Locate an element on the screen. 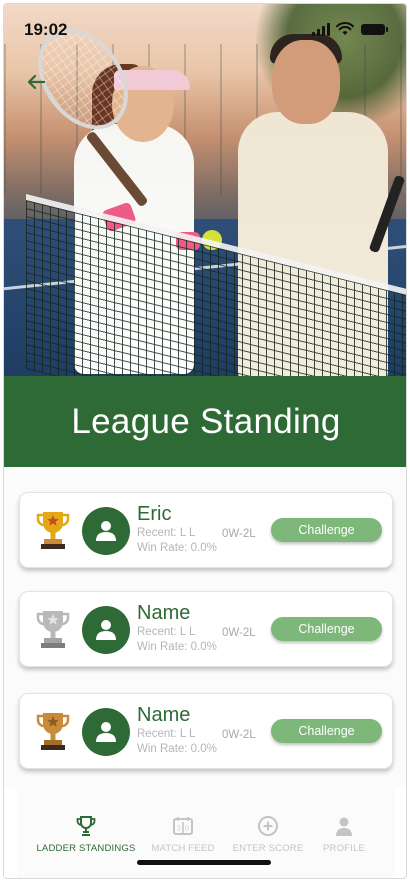 The height and width of the screenshot is (882, 410). trophy-icon is located at coordinates (86, 826).